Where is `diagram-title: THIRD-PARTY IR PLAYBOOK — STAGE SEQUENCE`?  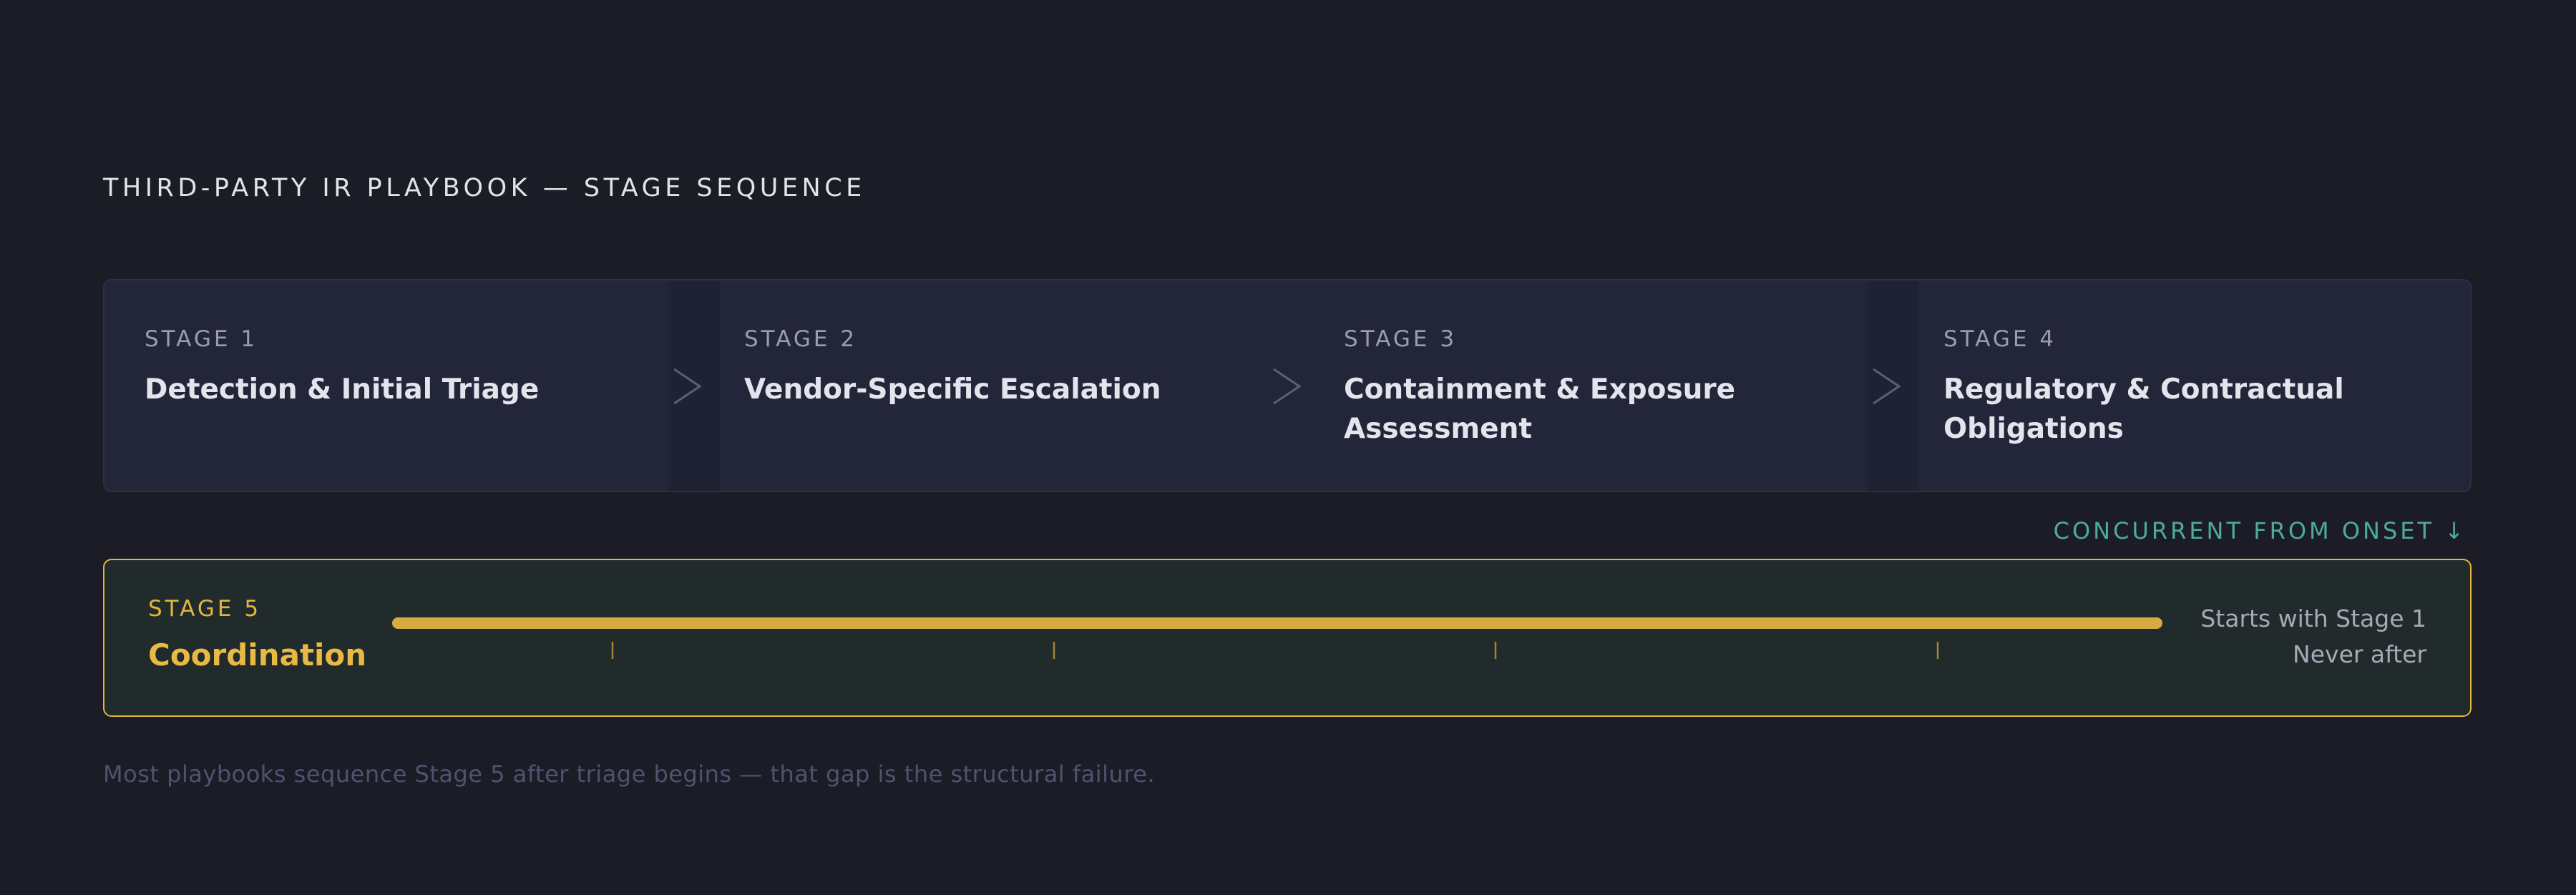
diagram-title: THIRD-PARTY IR PLAYBOOK — STAGE SEQUENCE is located at coordinates (484, 188).